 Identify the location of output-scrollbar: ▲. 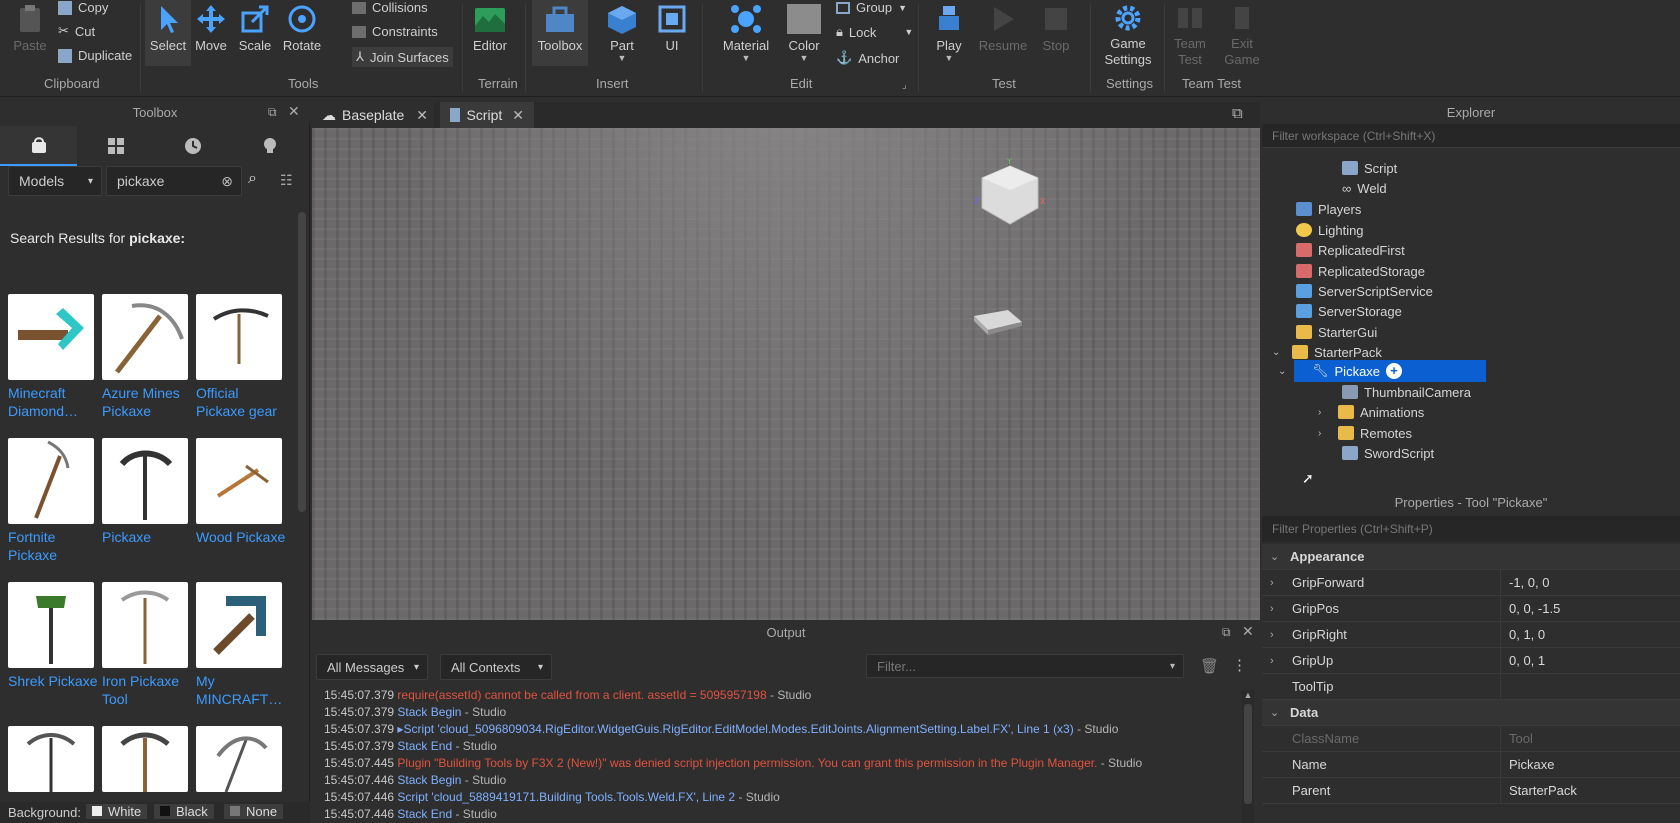
(1248, 756).